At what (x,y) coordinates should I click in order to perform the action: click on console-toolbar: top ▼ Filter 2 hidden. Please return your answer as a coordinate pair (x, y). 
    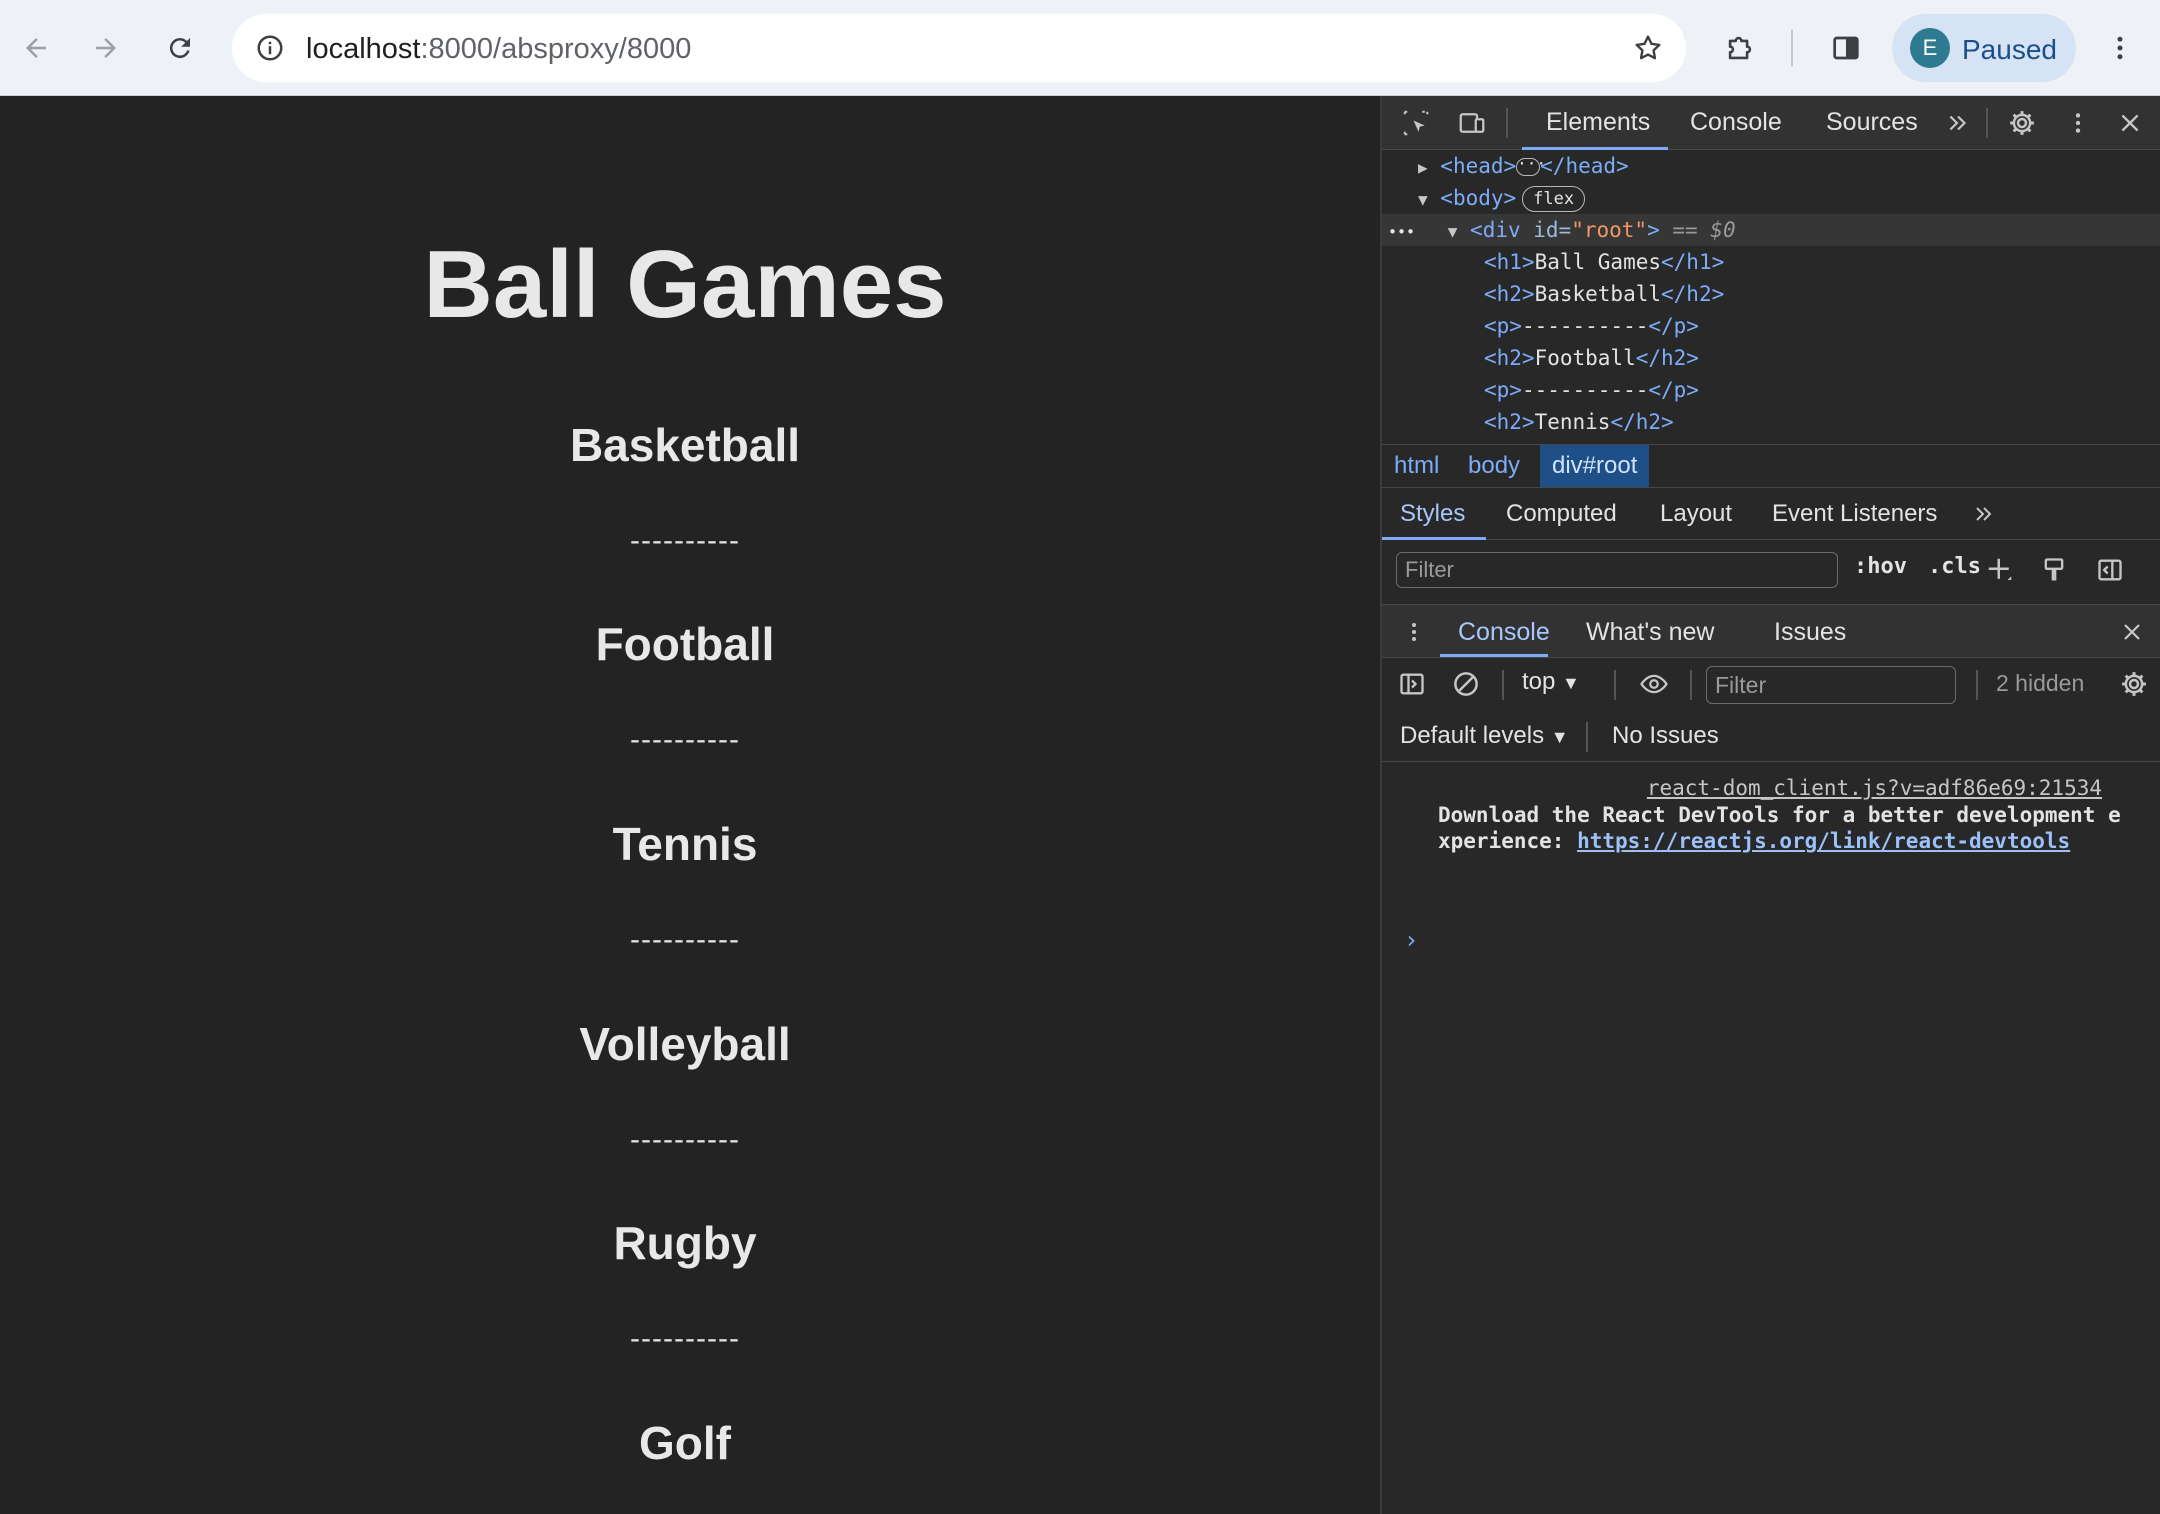
    Looking at the image, I should click on (1771, 684).